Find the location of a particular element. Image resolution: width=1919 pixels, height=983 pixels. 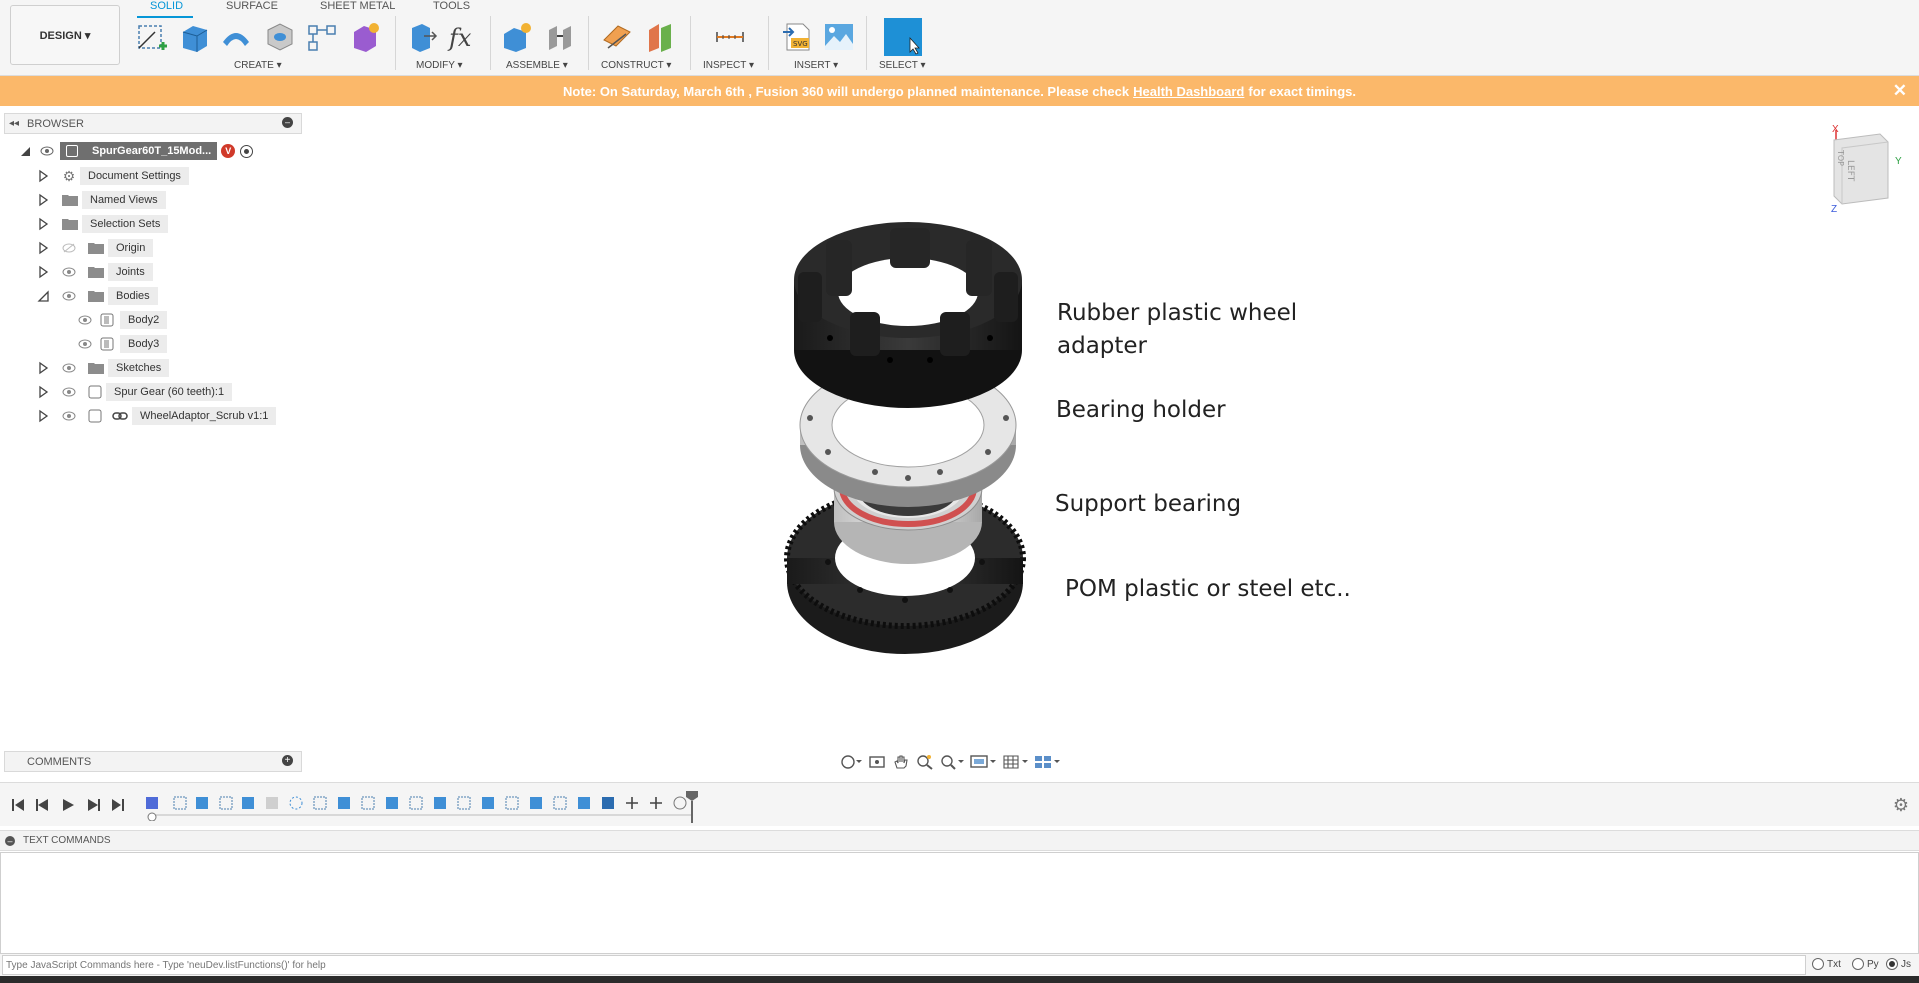

zoom-icon is located at coordinates (925, 762).